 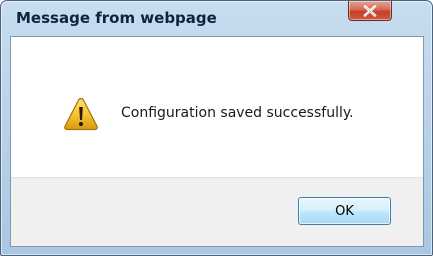 What do you see at coordinates (81, 114) in the screenshot?
I see `warning-icon` at bounding box center [81, 114].